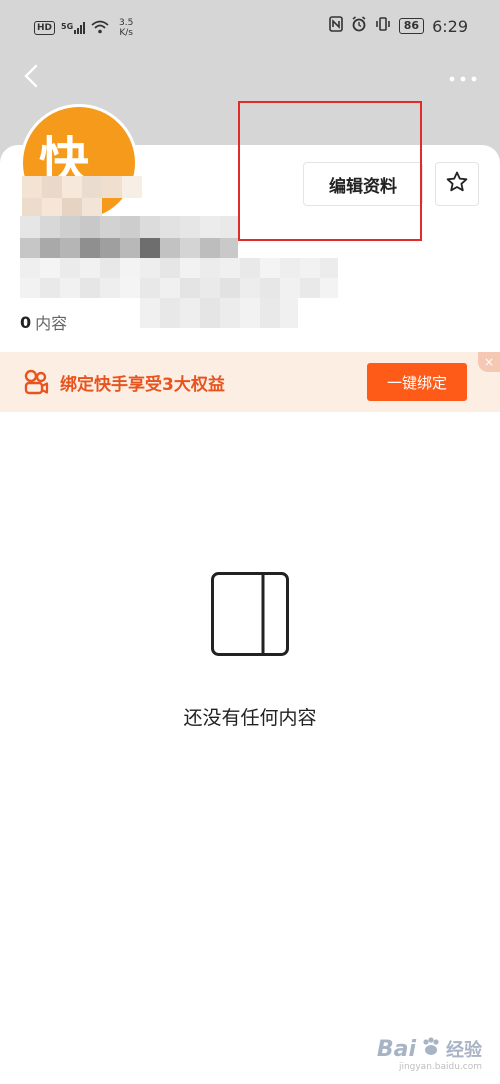 The width and height of the screenshot is (500, 1084). Describe the element at coordinates (250, 614) in the screenshot. I see `empty-content-icon` at that location.